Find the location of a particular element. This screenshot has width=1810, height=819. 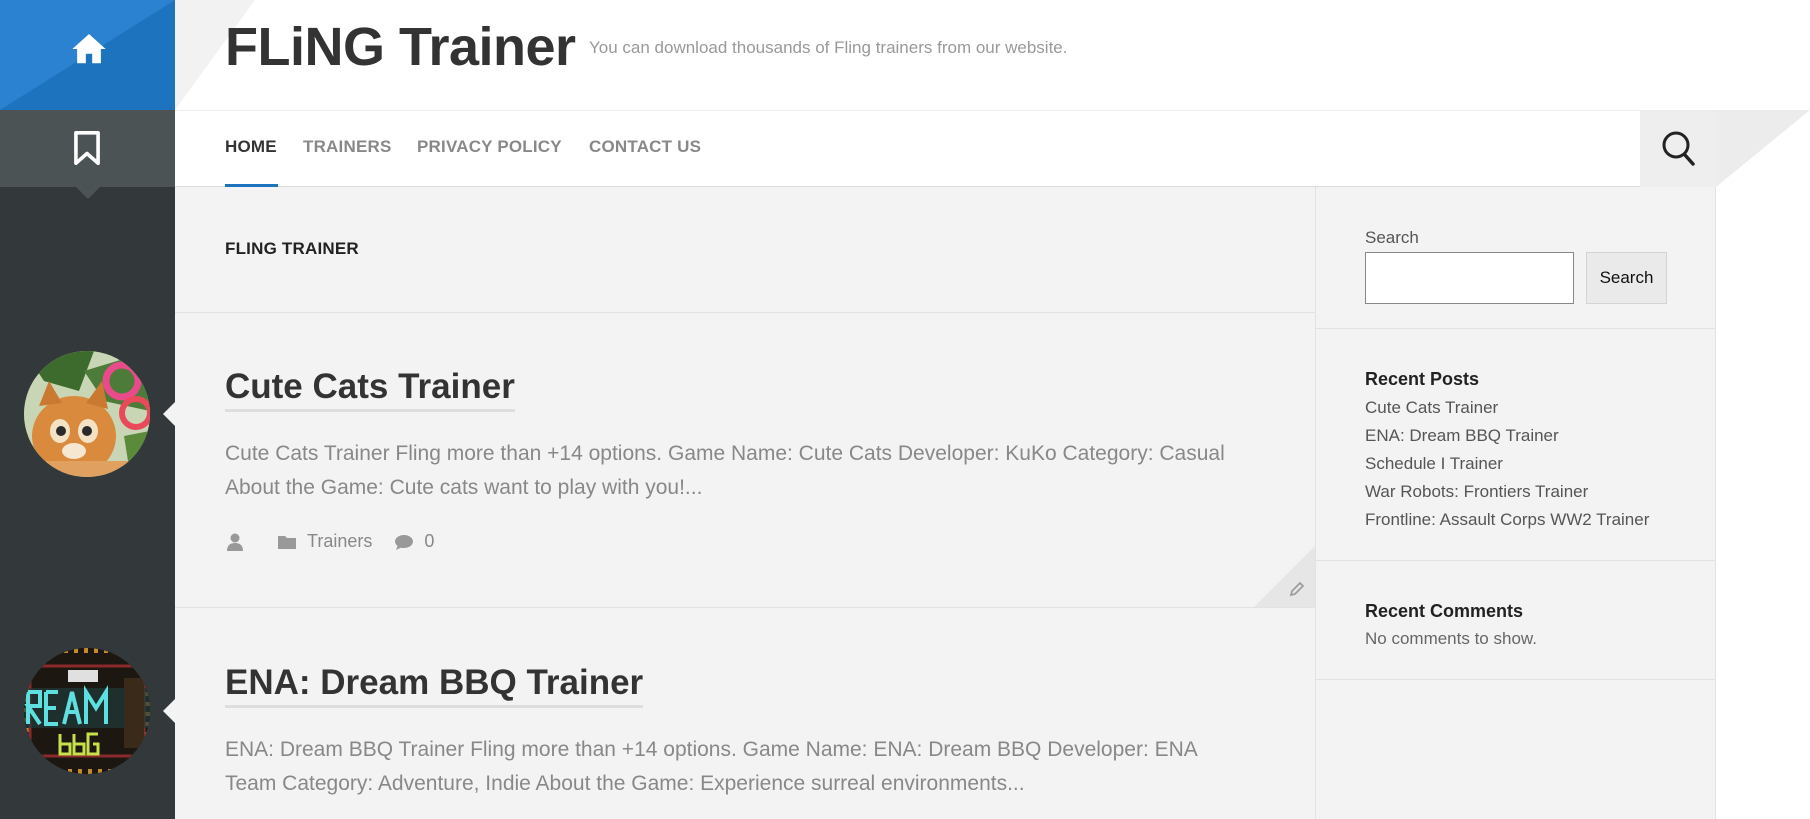

post-meta: Trainers 0 is located at coordinates (329, 541).